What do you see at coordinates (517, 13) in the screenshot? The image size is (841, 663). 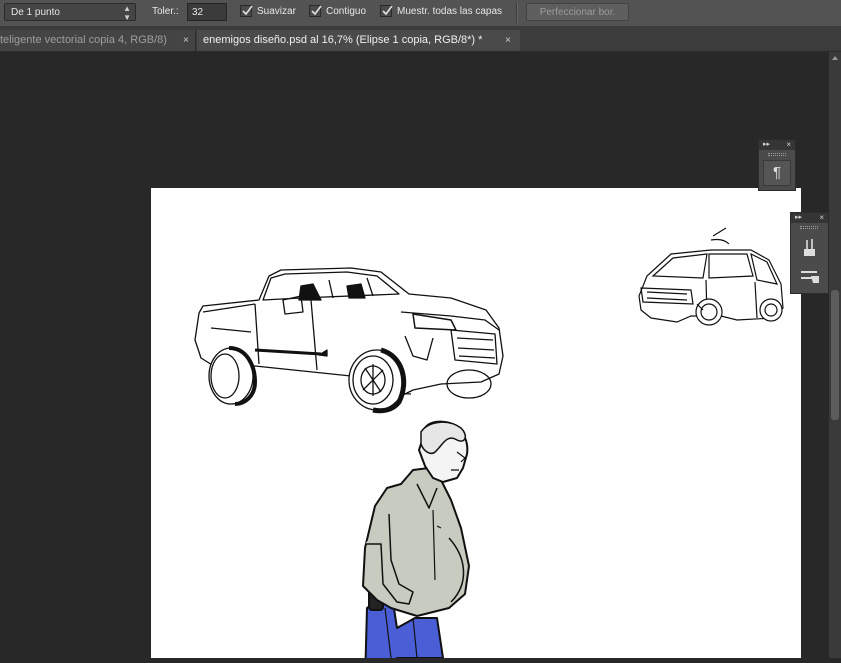 I see `divider` at bounding box center [517, 13].